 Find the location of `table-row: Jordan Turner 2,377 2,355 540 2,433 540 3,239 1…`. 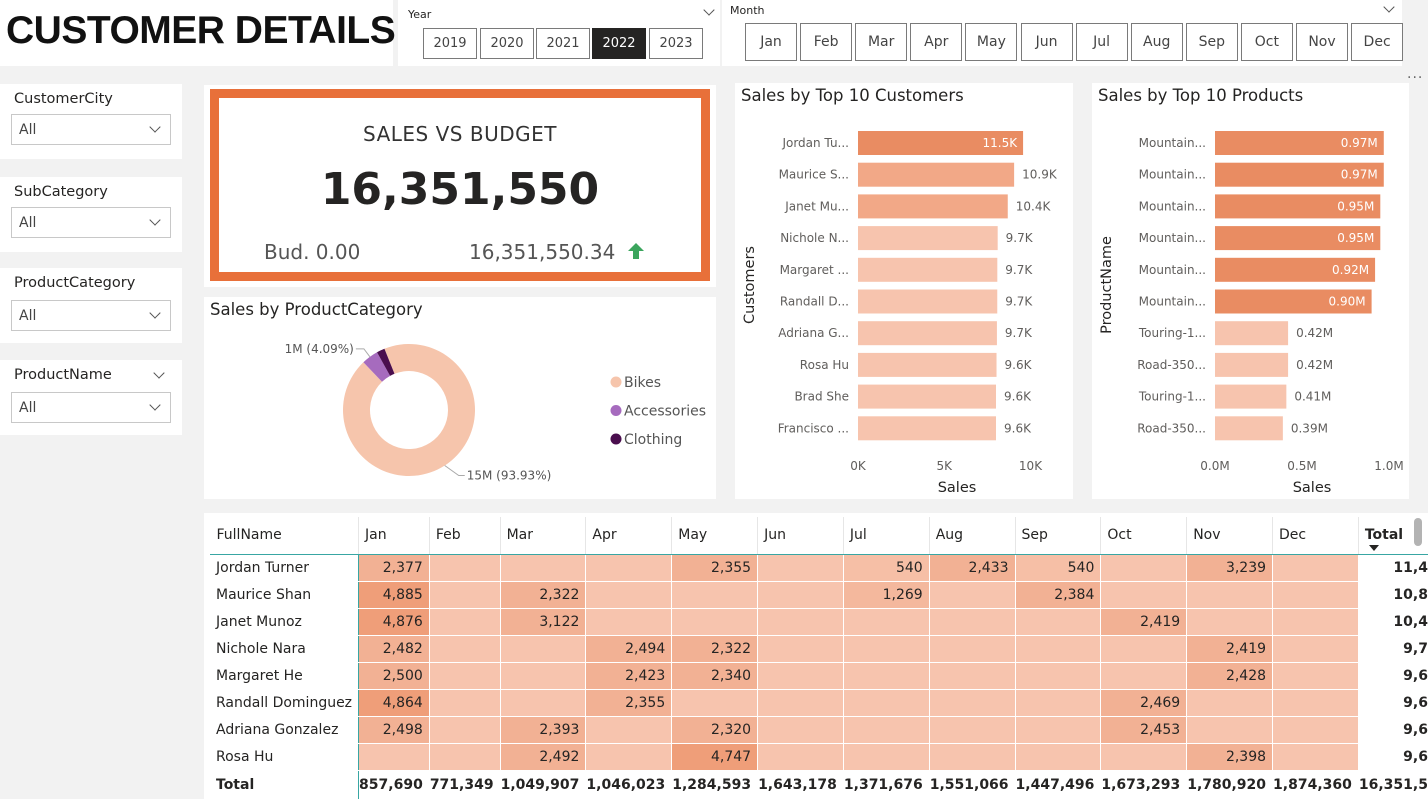

table-row: Jordan Turner 2,377 2,355 540 2,433 540 3,239 1… is located at coordinates (818, 567).